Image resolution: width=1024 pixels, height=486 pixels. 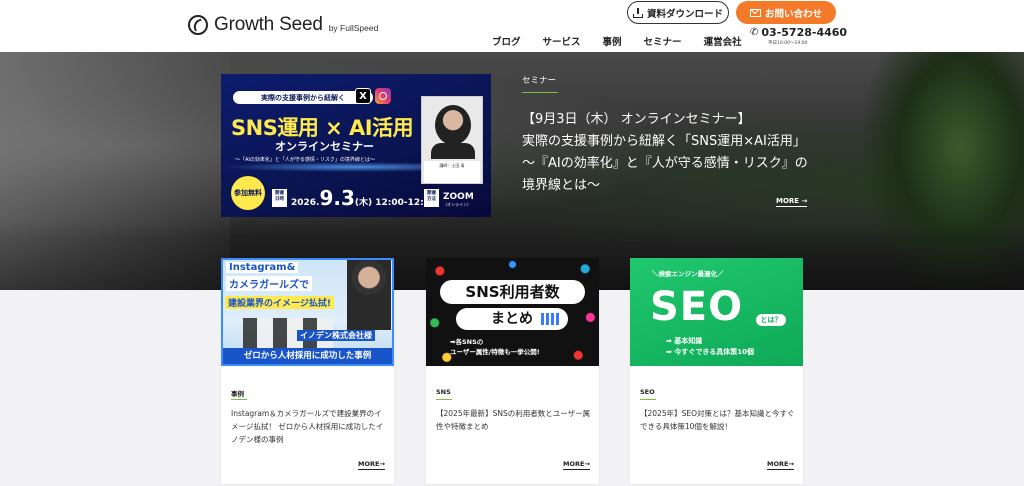 What do you see at coordinates (514, 420) in the screenshot?
I see `card-title: 【2025年最新】SNSの利用者数とユーザー属性や特徴まとめ` at bounding box center [514, 420].